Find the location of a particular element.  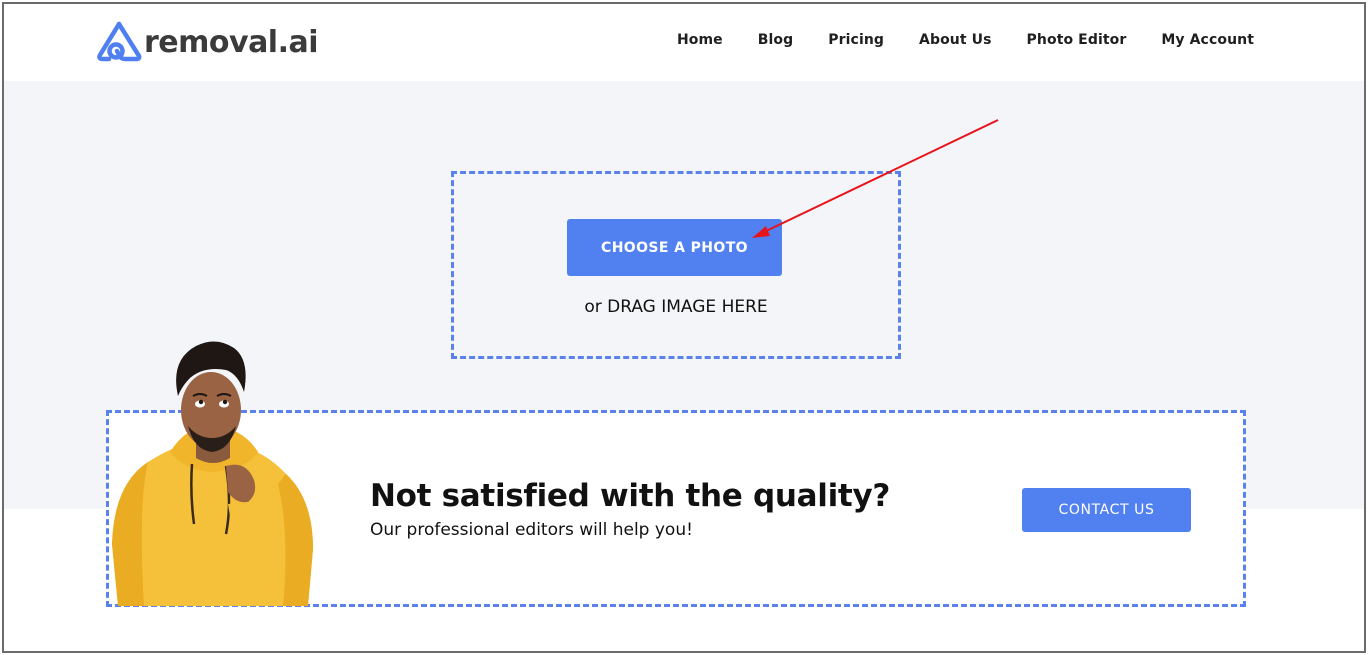

contact-us-button: CONTACT US is located at coordinates (1106, 510).